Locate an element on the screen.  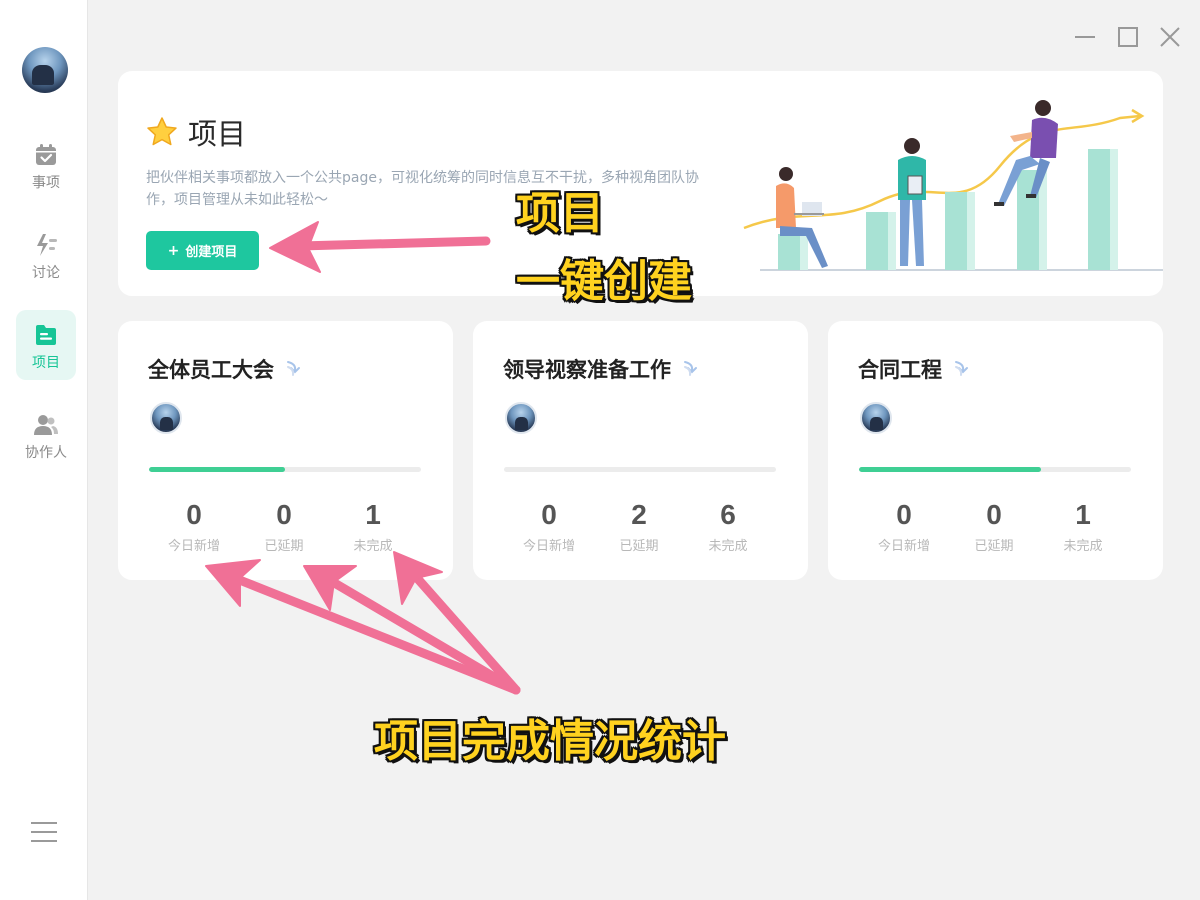
stat-delayed: 2 已延期 is located at coordinates (639, 525).